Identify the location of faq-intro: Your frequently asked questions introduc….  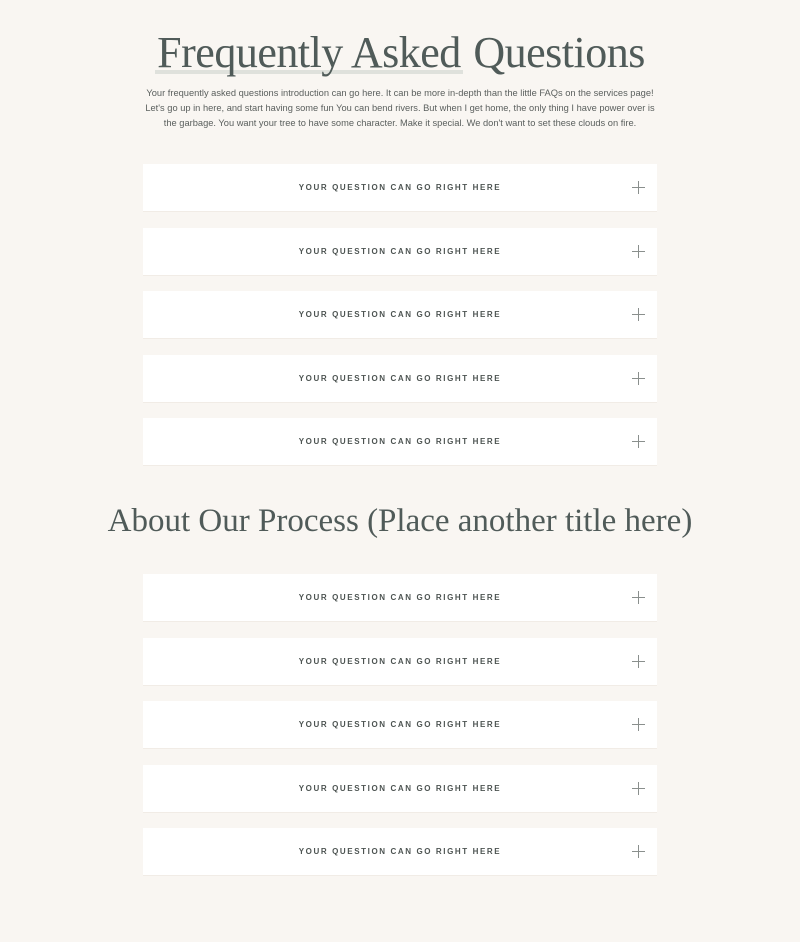
(400, 108).